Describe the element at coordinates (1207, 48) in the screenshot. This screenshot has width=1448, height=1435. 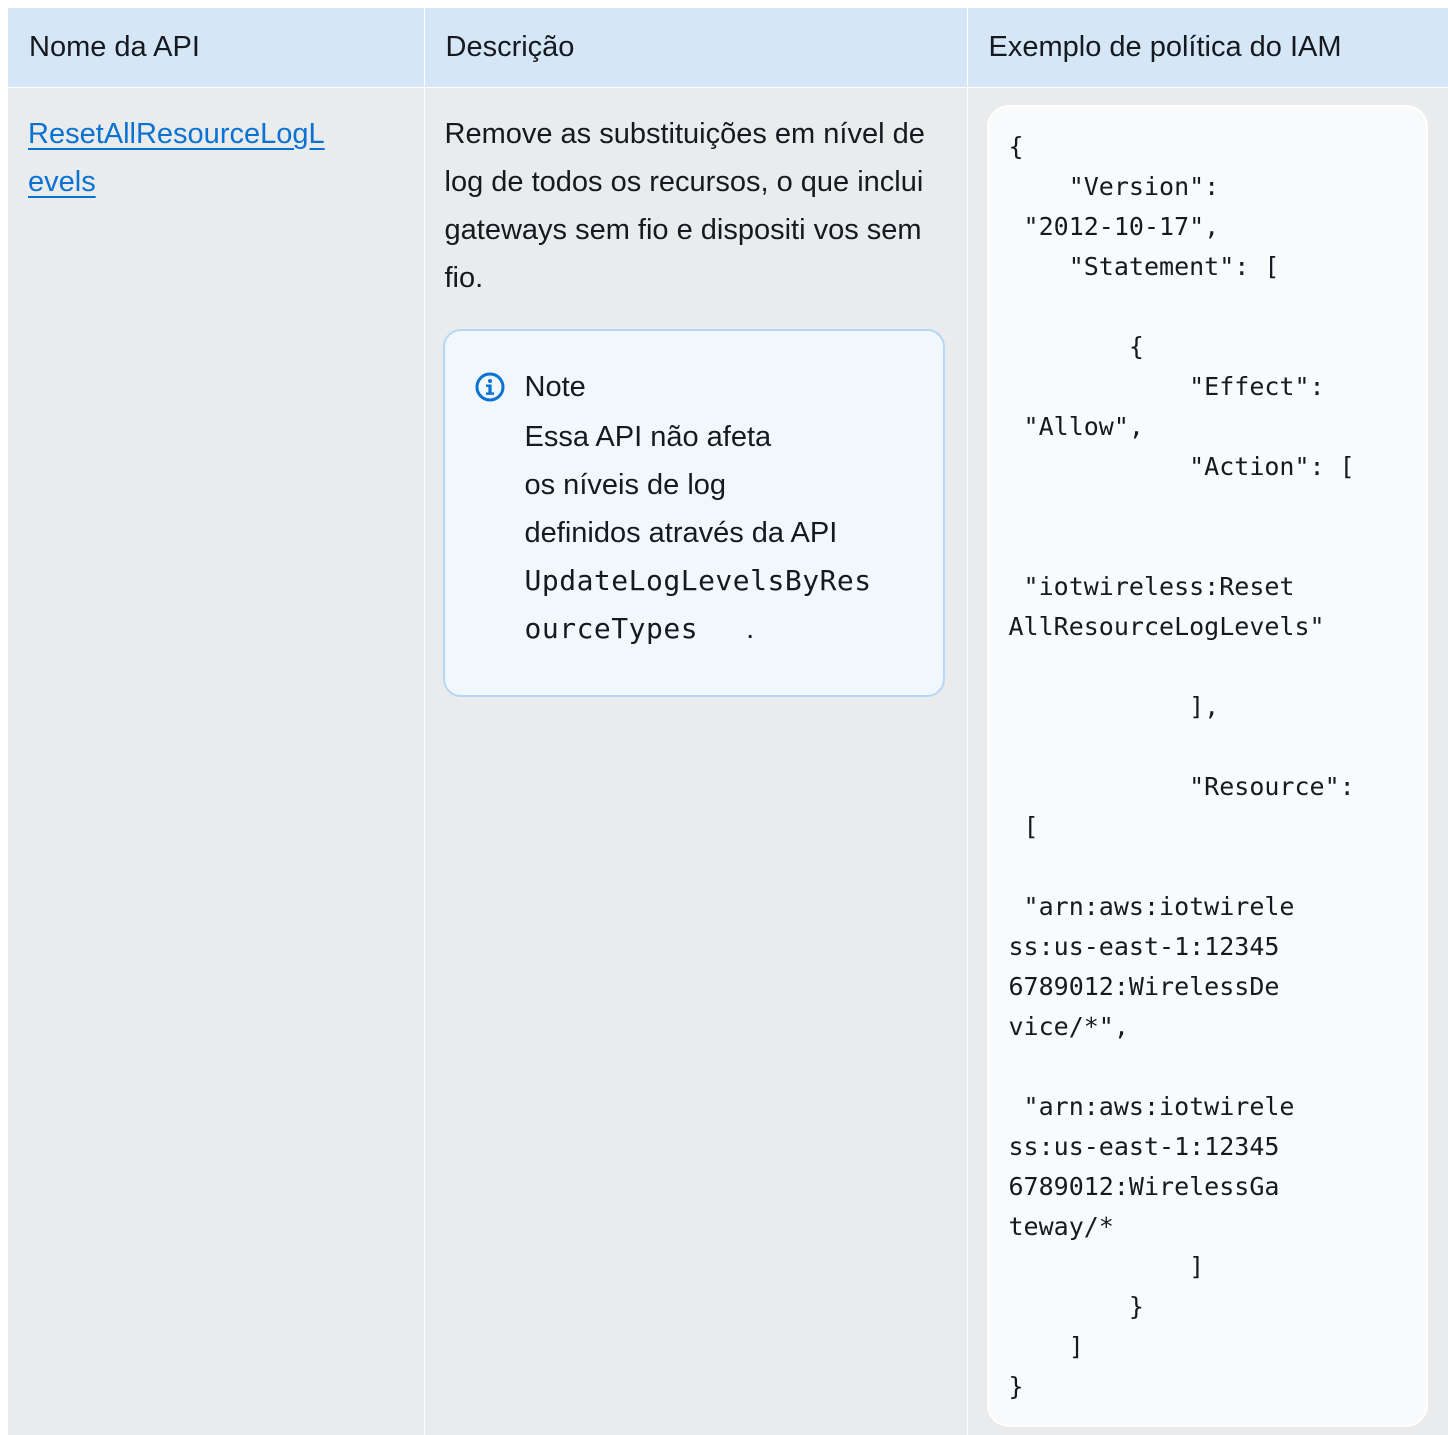
I see `header-policy-example: Exemplo de política do IAM` at that location.